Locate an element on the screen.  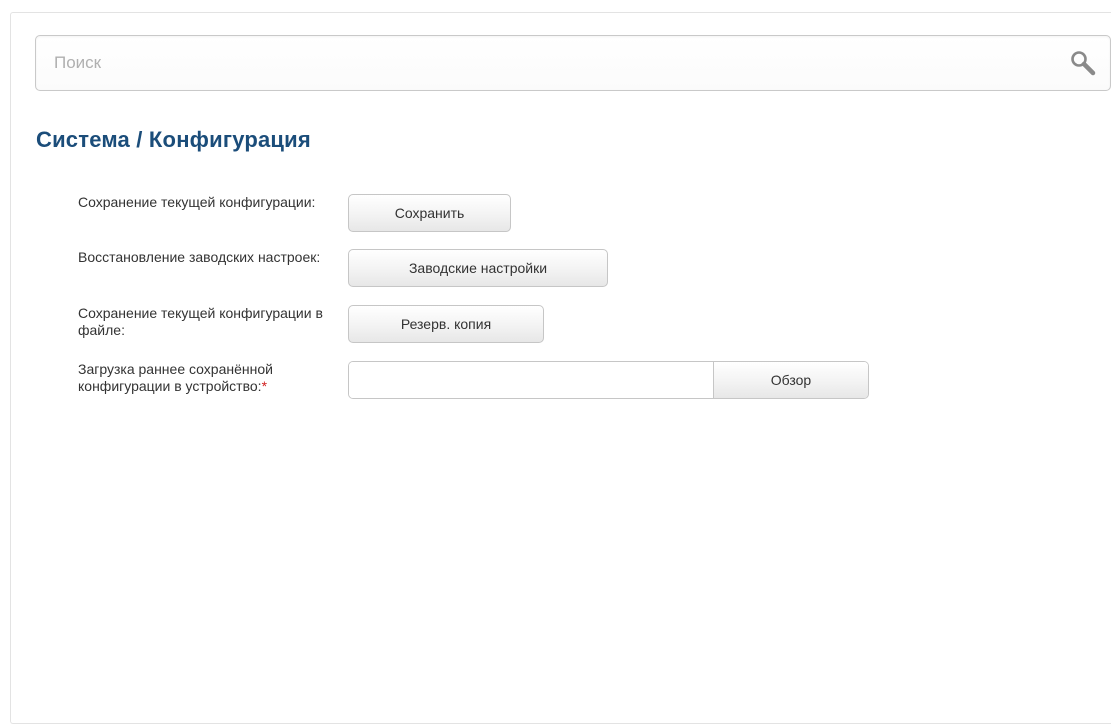
backup-config-label: Сохранение текущей конфигурации в файле: is located at coordinates (200, 321).